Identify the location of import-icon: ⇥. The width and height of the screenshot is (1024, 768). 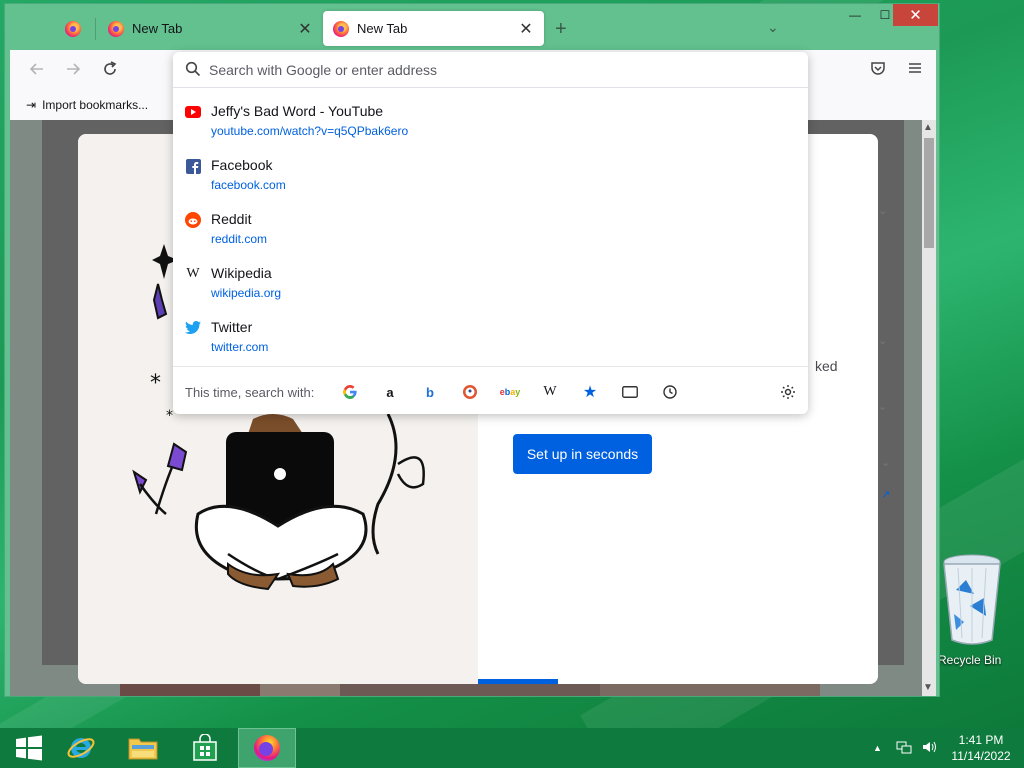
(31, 105).